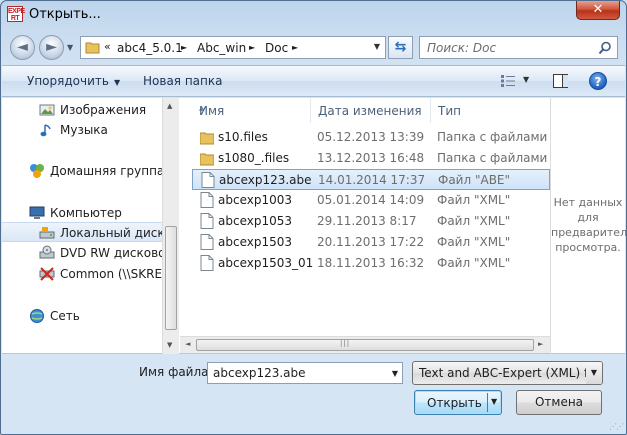 The height and width of the screenshot is (435, 627). Describe the element at coordinates (86, 213) in the screenshot. I see `sidebar-item-label: Компьютер` at that location.